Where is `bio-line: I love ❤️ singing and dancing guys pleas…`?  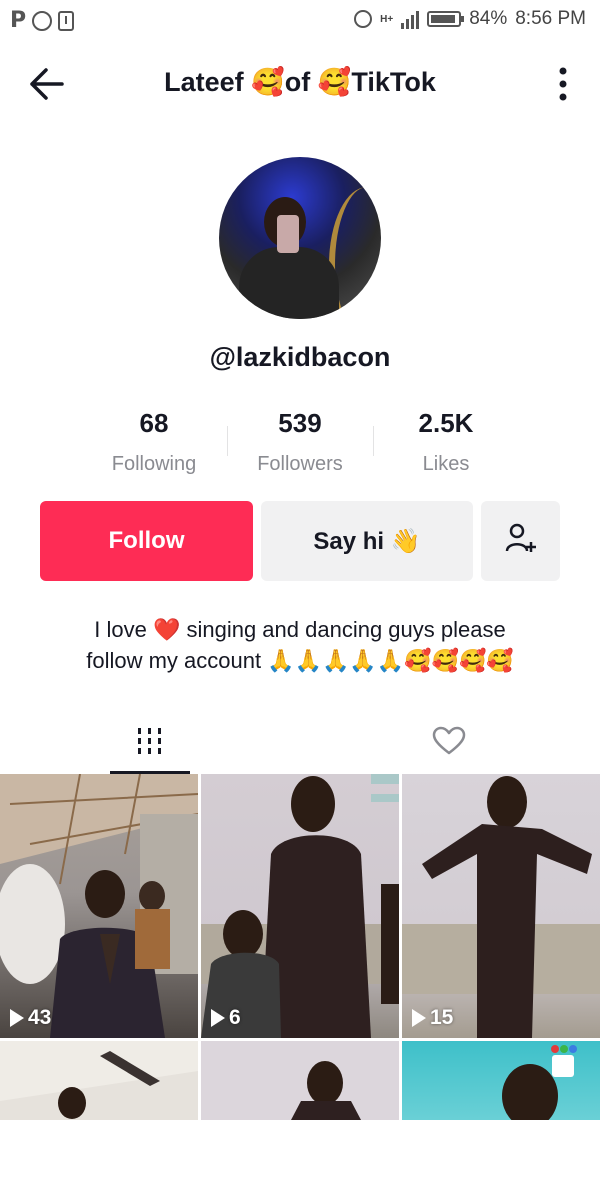
bio-line: I love ❤️ singing and dancing guys pleas… is located at coordinates (300, 629).